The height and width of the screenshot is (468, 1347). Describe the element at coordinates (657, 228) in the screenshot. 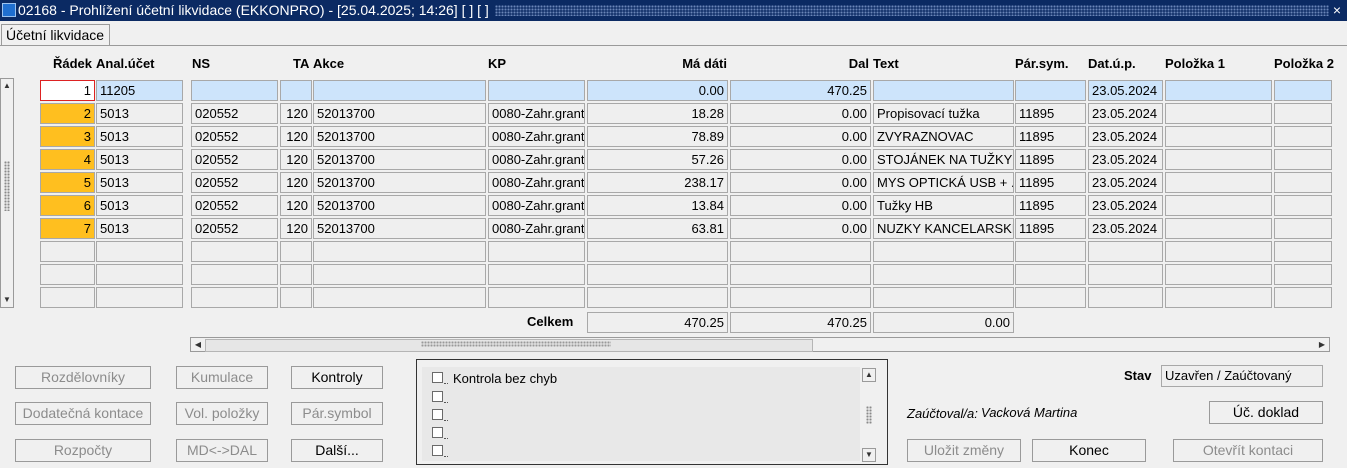

I see `cell-ma-dati: 63.81` at that location.